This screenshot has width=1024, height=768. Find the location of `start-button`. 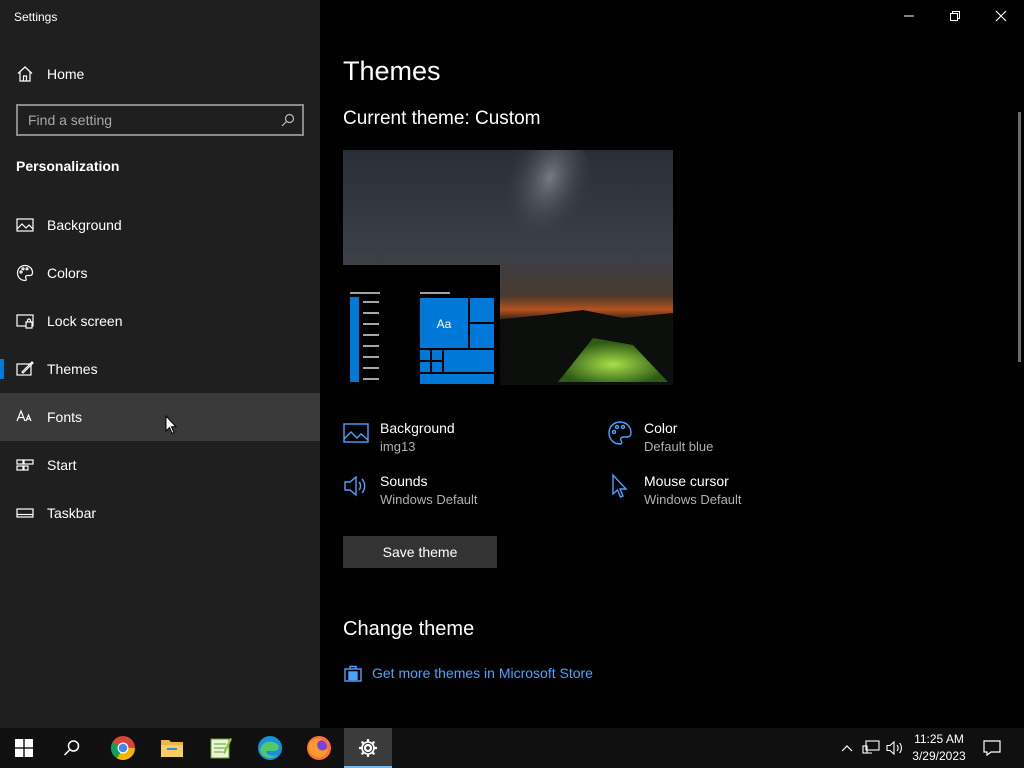

start-button is located at coordinates (24, 748).